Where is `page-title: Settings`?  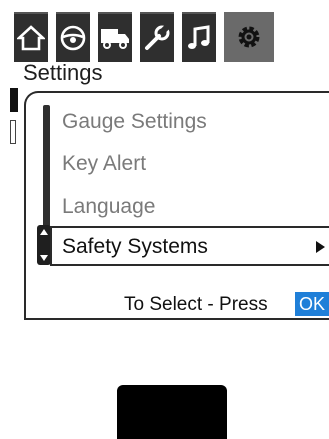
page-title: Settings is located at coordinates (63, 72).